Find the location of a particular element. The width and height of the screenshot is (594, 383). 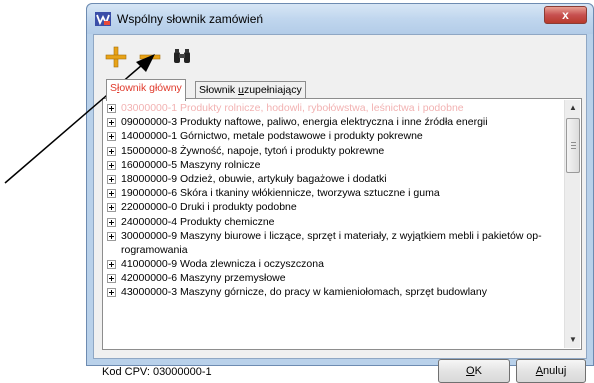

cpv-code-label: Kod CPV: 03000000-1 is located at coordinates (157, 372).